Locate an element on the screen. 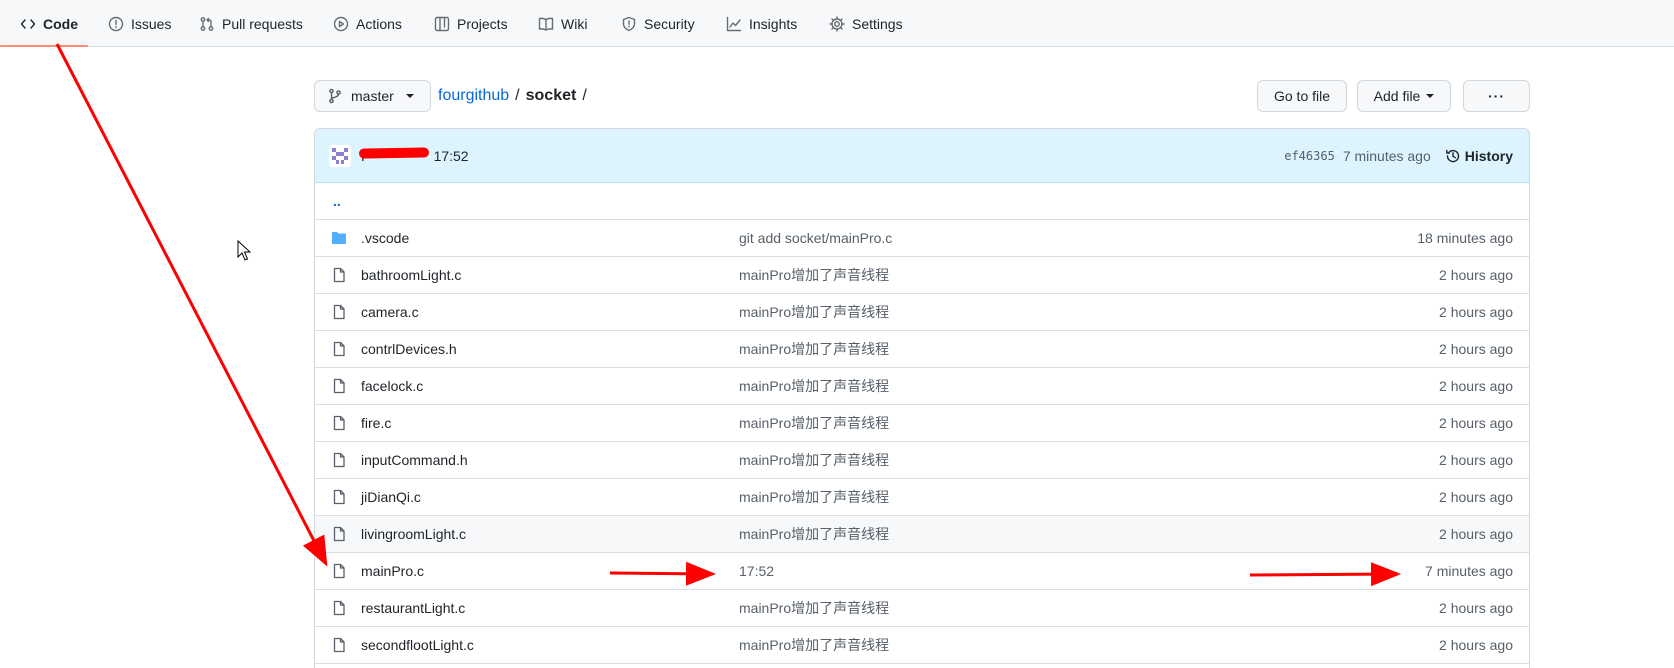 This screenshot has width=1674, height=668. shield-icon is located at coordinates (629, 23).